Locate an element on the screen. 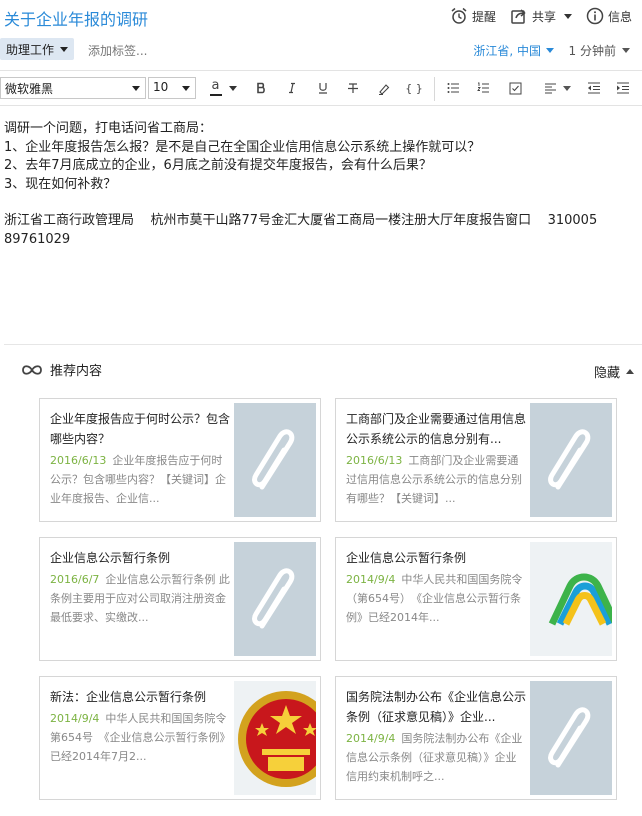 Image resolution: width=642 pixels, height=816 pixels. info-label: 信息 is located at coordinates (619, 16).